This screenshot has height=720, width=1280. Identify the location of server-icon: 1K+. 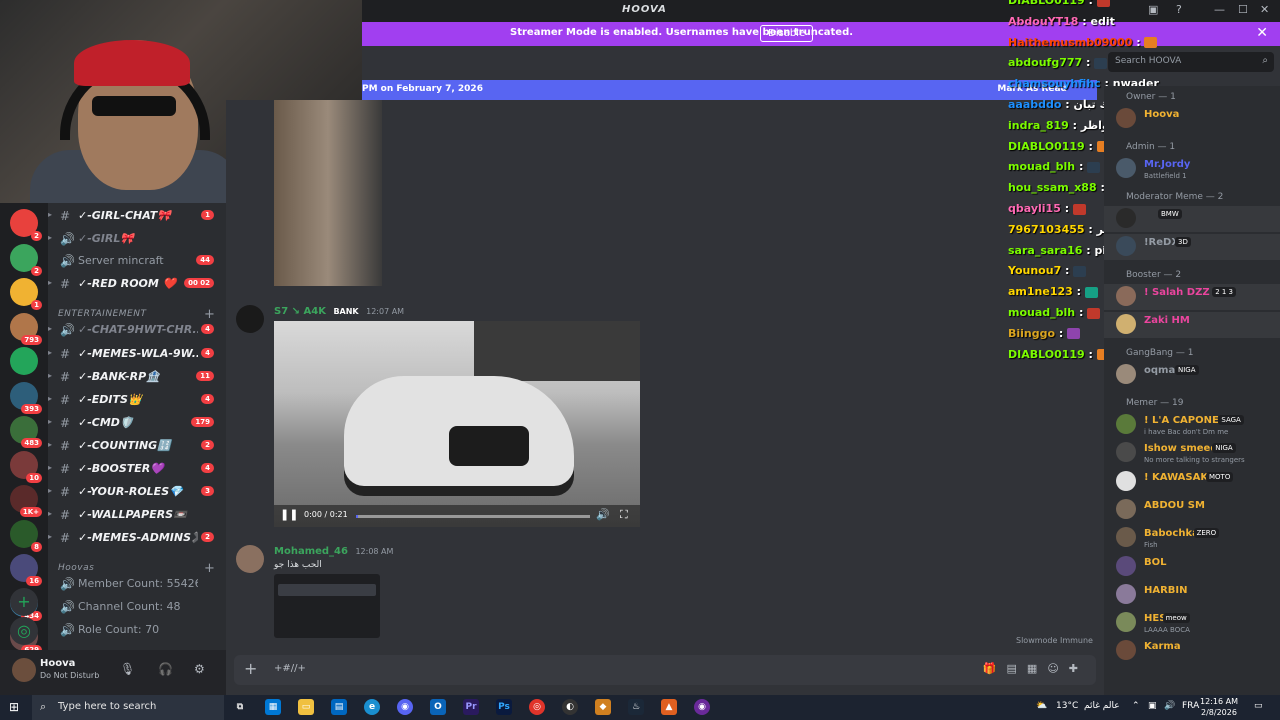
(26, 501).